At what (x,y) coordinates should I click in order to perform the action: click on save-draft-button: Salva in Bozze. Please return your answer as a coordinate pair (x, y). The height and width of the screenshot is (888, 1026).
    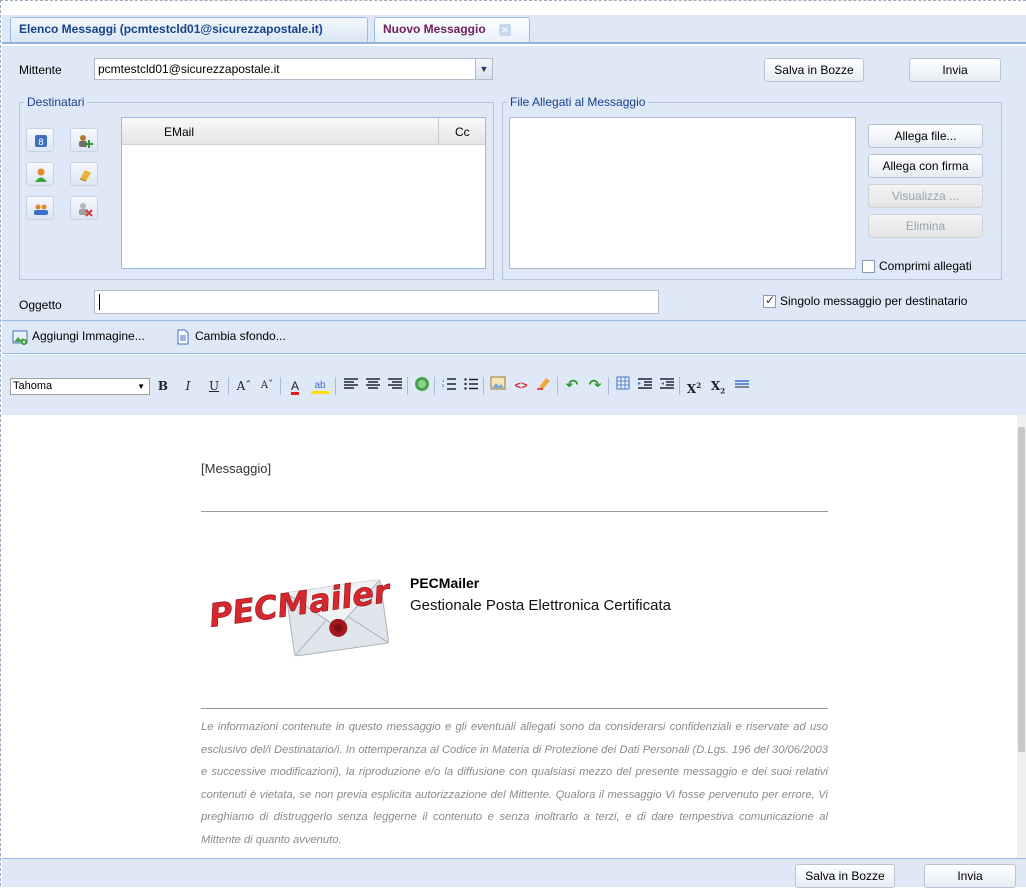
    Looking at the image, I should click on (814, 70).